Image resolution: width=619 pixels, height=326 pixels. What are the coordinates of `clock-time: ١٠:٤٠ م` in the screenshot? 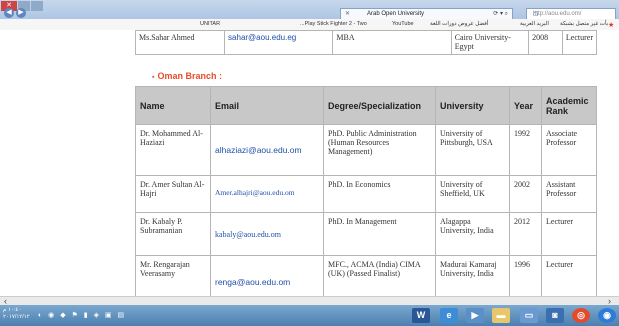 It's located at (12, 310).